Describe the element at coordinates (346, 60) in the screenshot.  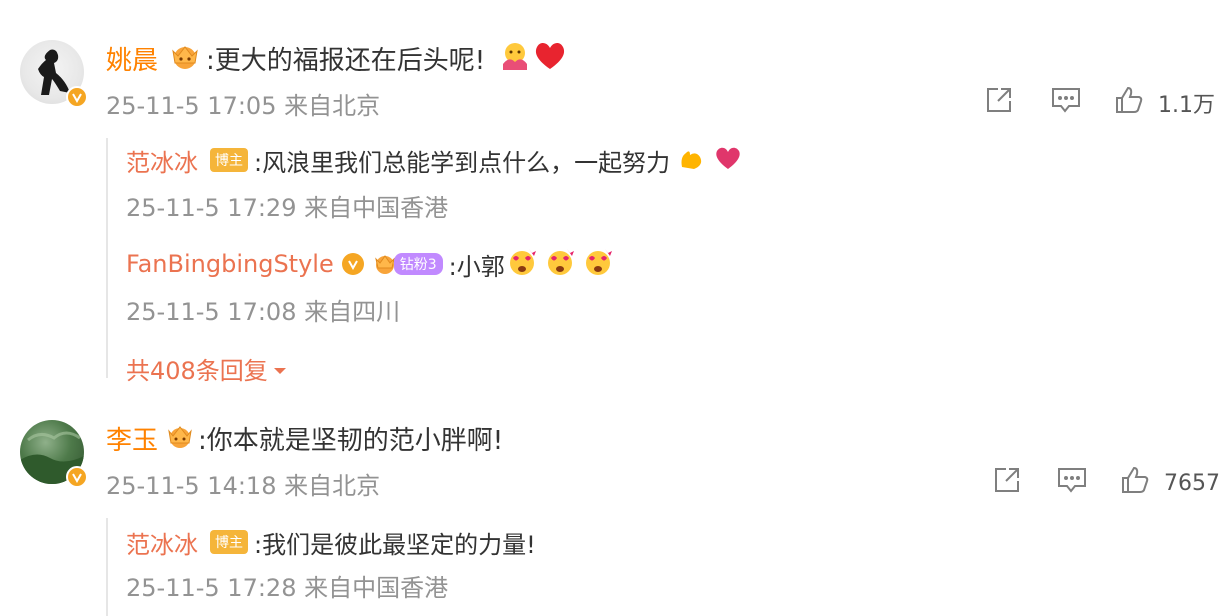
I see `comment-text: :更大的福报还在后头呢!` at that location.